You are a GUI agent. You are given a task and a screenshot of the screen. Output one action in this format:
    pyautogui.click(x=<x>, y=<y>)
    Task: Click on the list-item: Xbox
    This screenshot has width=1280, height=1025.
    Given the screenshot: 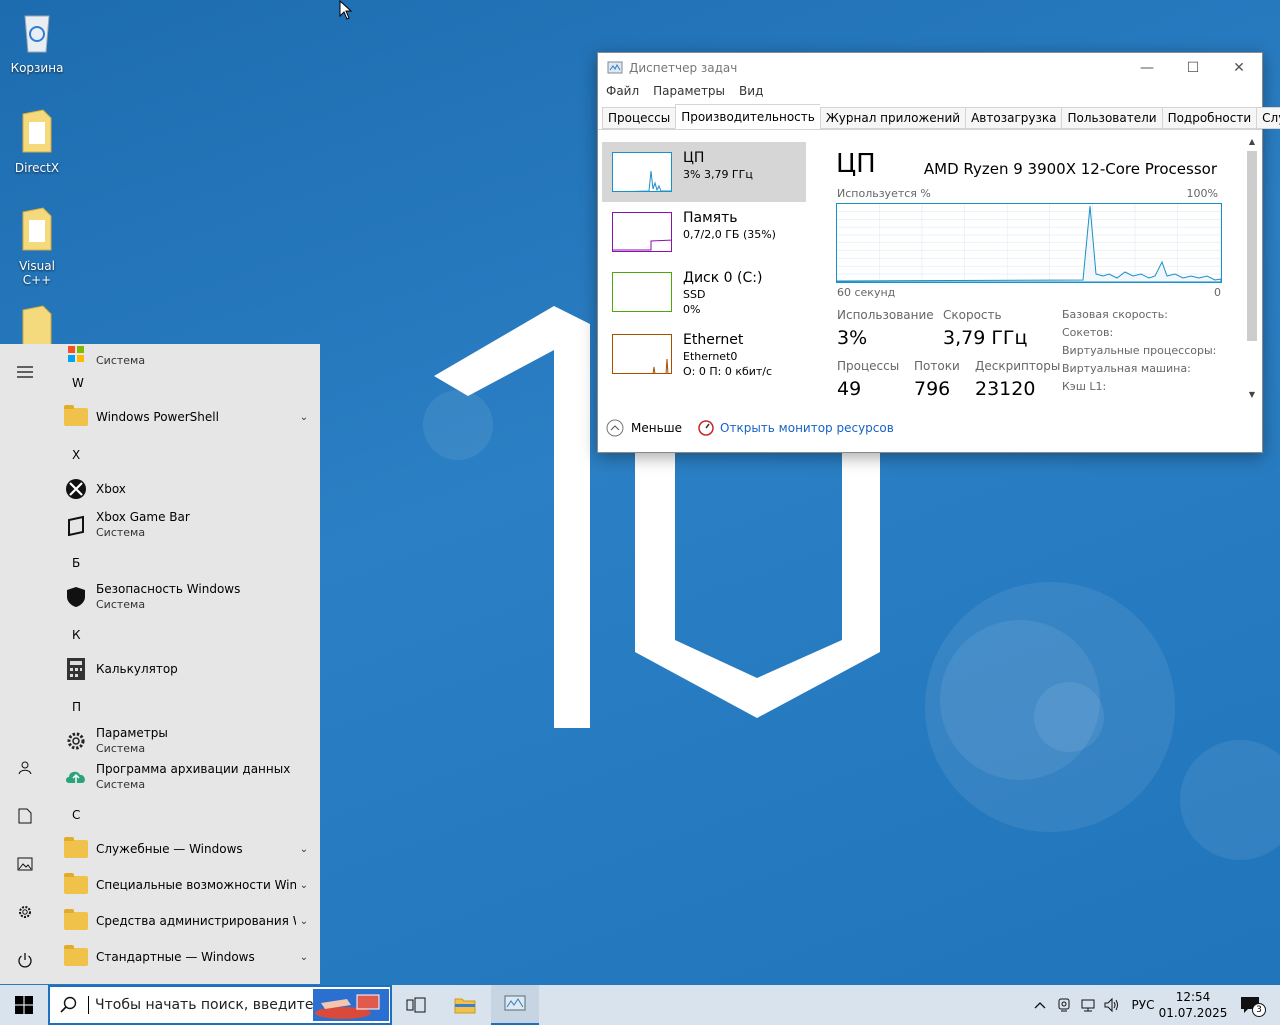 What is the action you would take?
    pyautogui.click(x=181, y=489)
    